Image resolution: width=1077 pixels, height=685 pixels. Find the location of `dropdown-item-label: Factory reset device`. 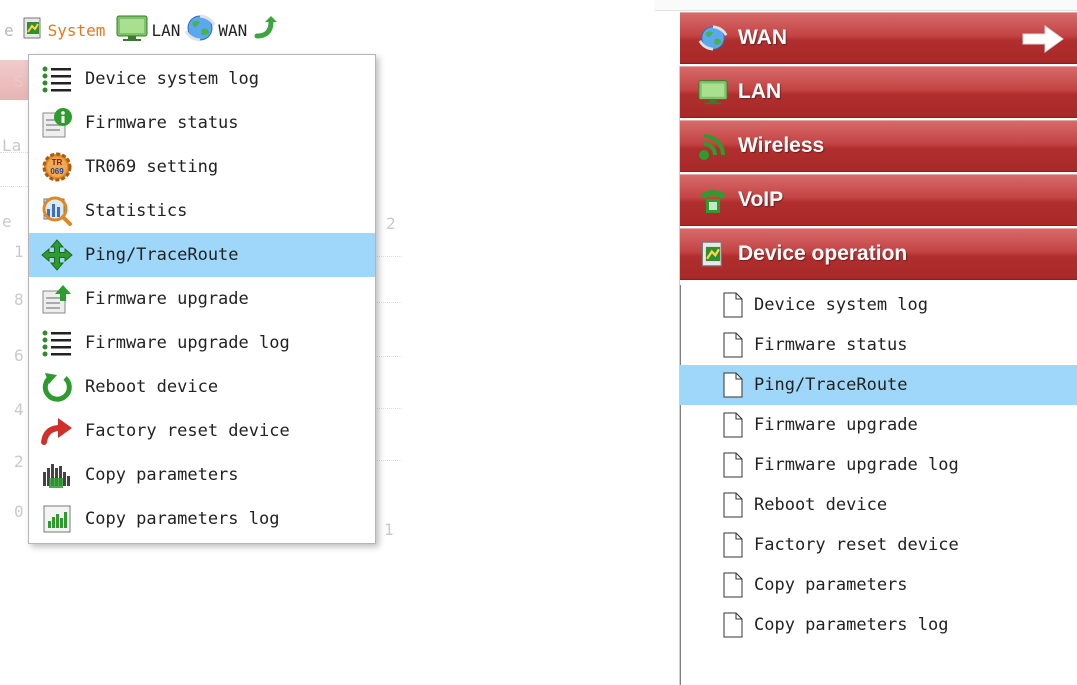

dropdown-item-label: Factory reset device is located at coordinates (187, 431).